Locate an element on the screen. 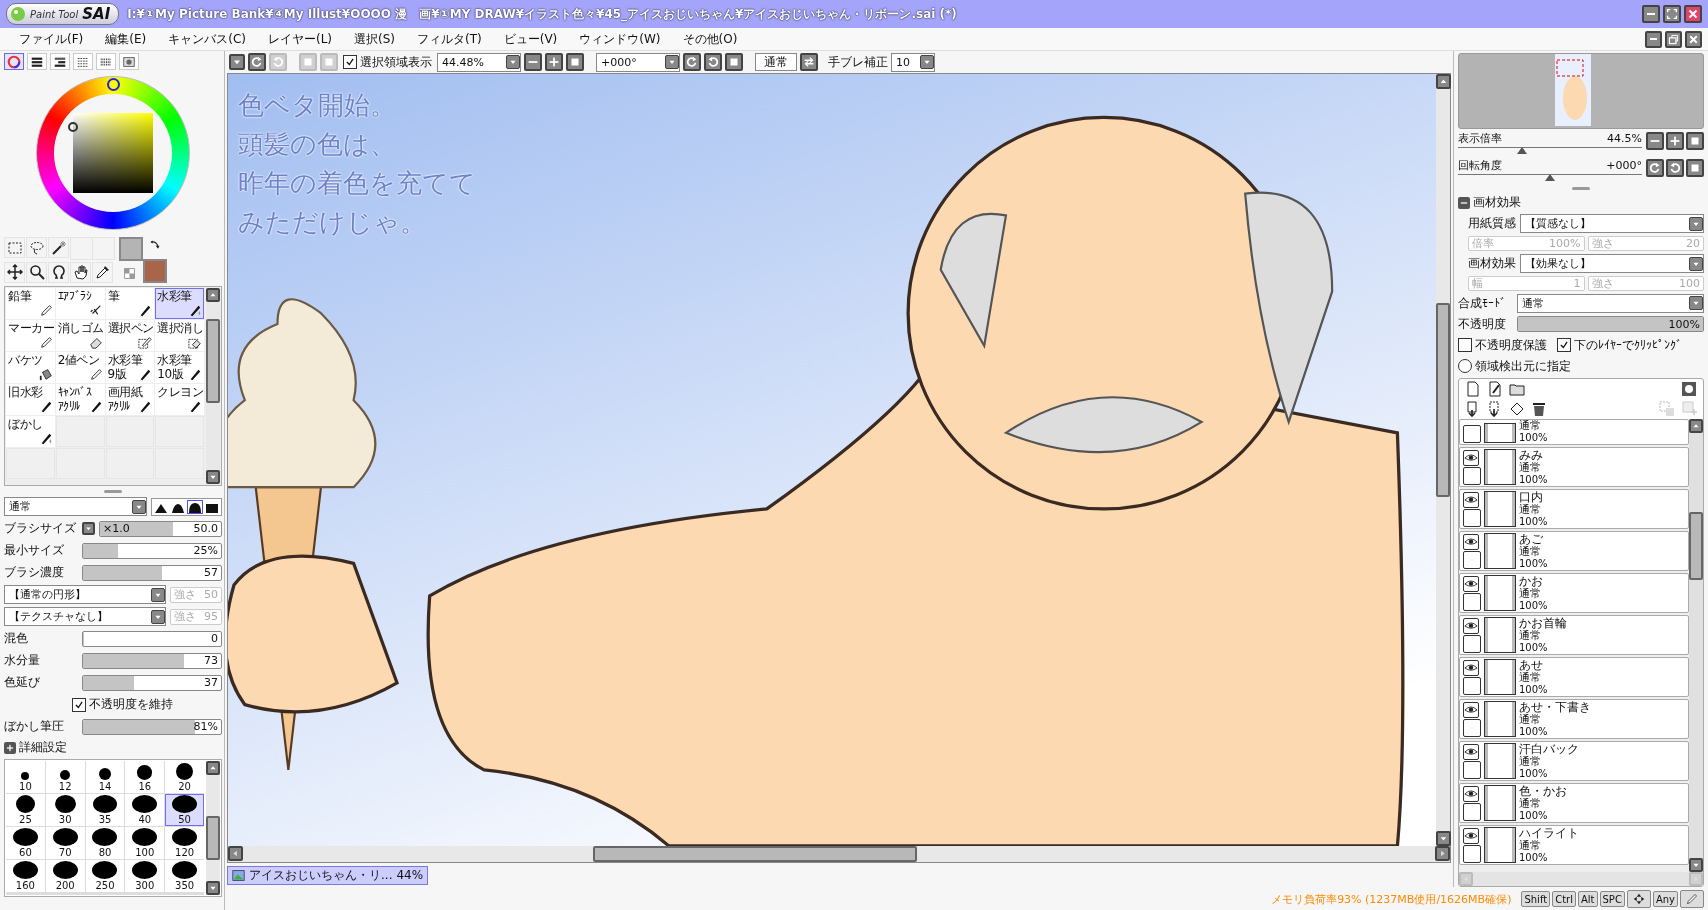 The height and width of the screenshot is (910, 1708). brush-tool: 鉛筆 is located at coordinates (30, 303).